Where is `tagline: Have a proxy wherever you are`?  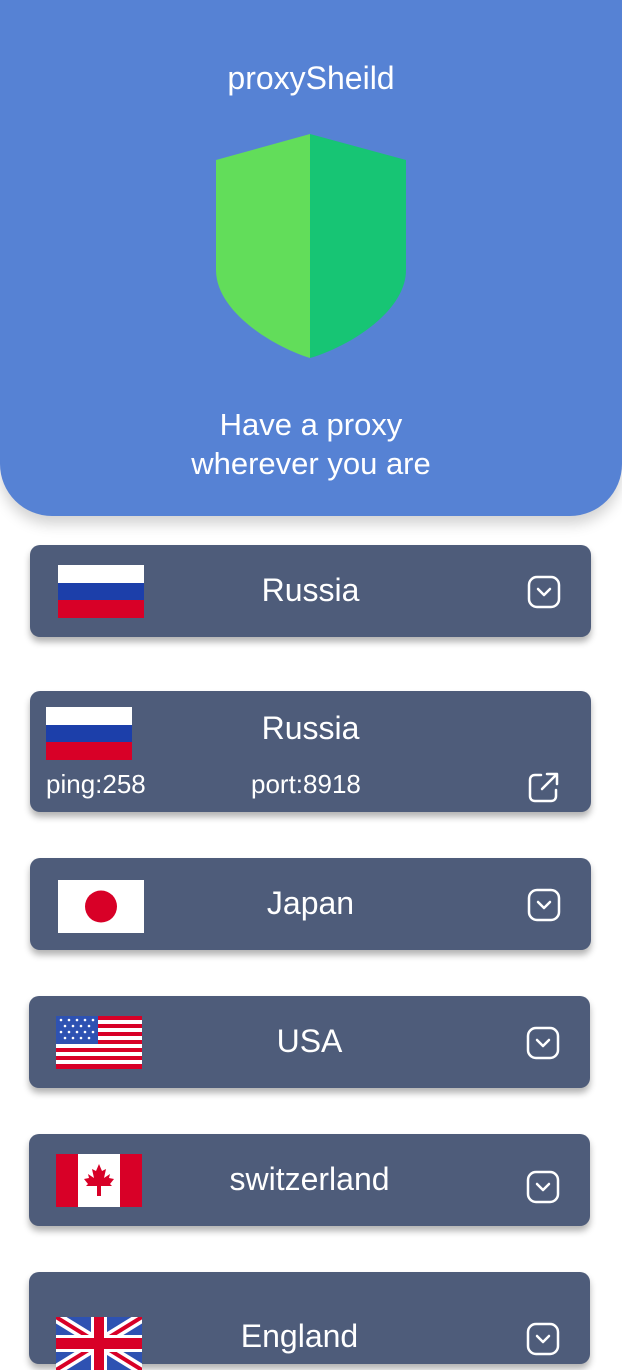 tagline: Have a proxy wherever you are is located at coordinates (311, 444).